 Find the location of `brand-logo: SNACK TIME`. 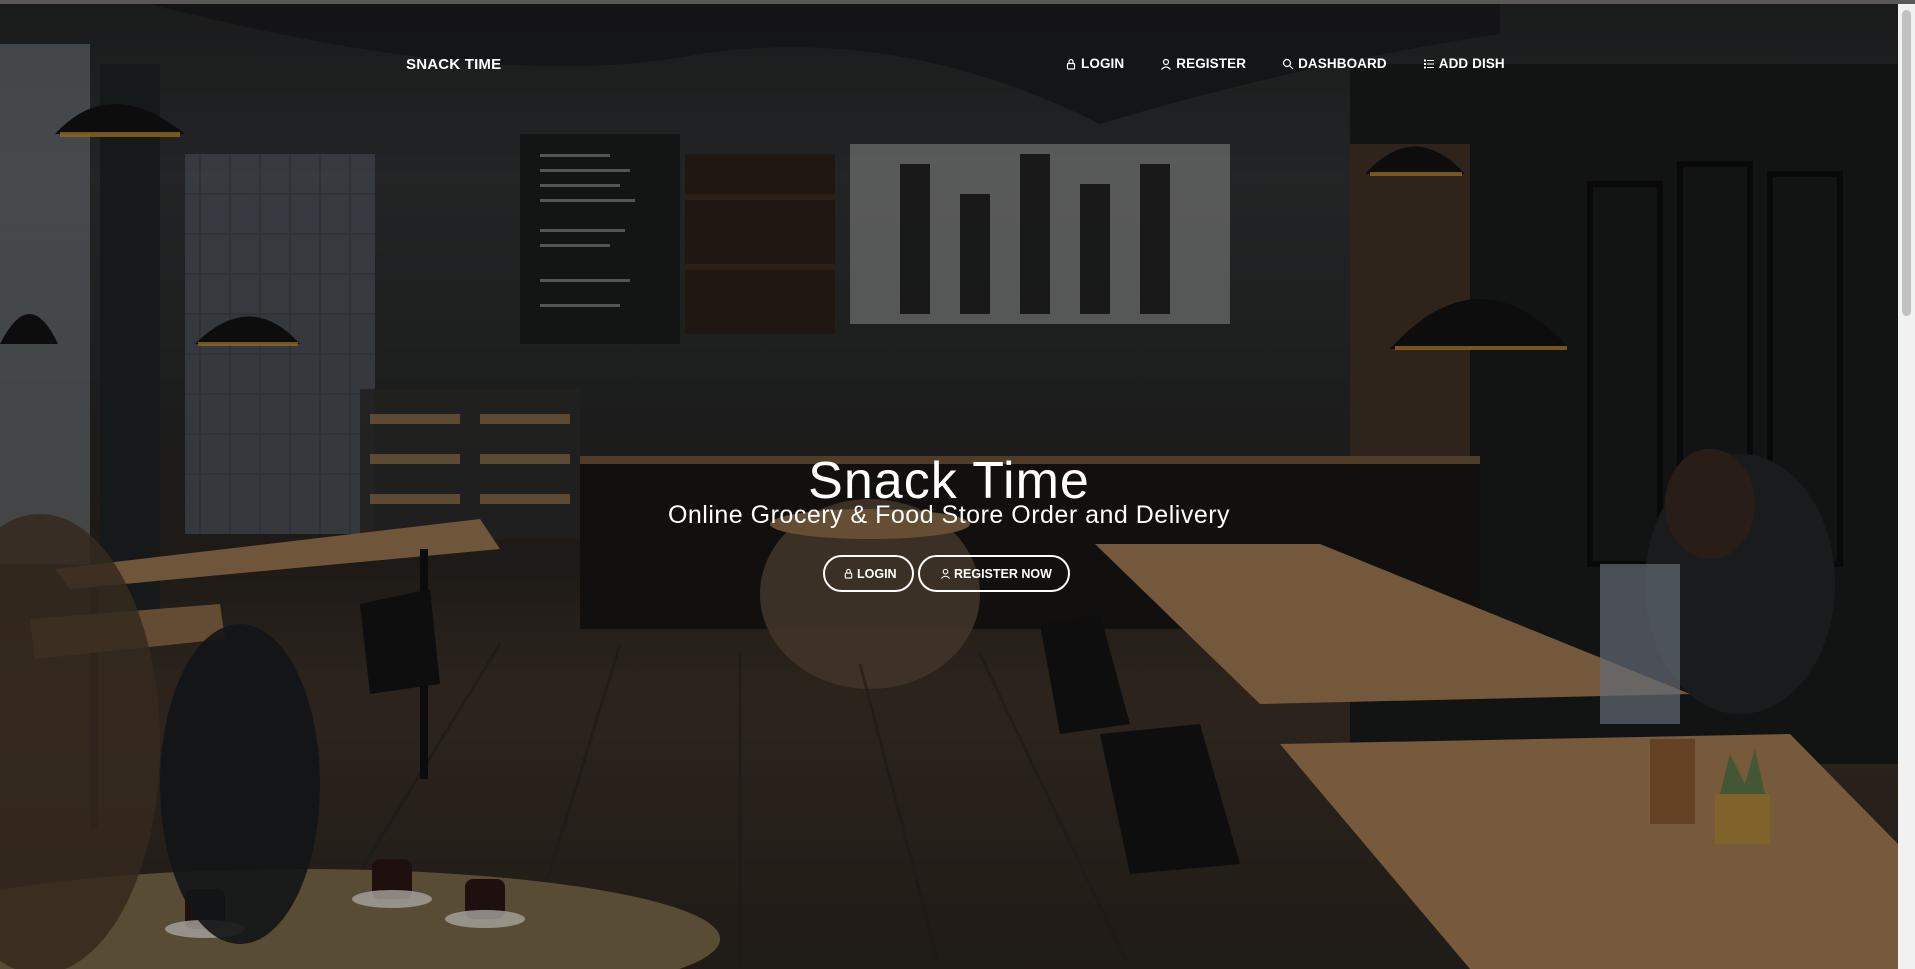

brand-logo: SNACK TIME is located at coordinates (453, 64).